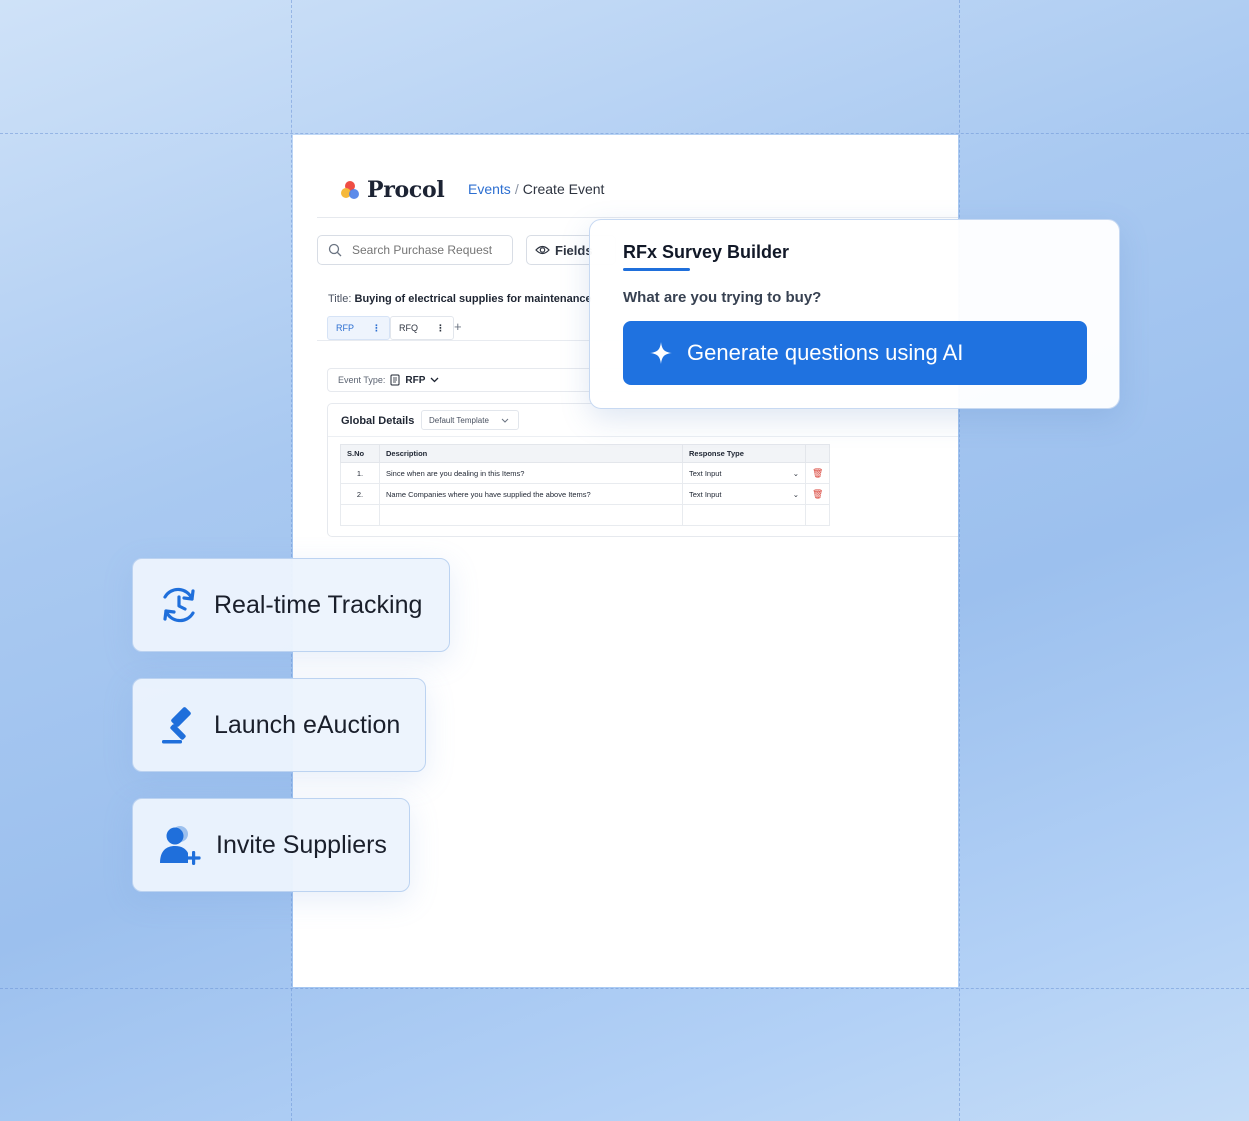 The height and width of the screenshot is (1121, 1249). I want to click on table-row-empty, so click(585, 515).